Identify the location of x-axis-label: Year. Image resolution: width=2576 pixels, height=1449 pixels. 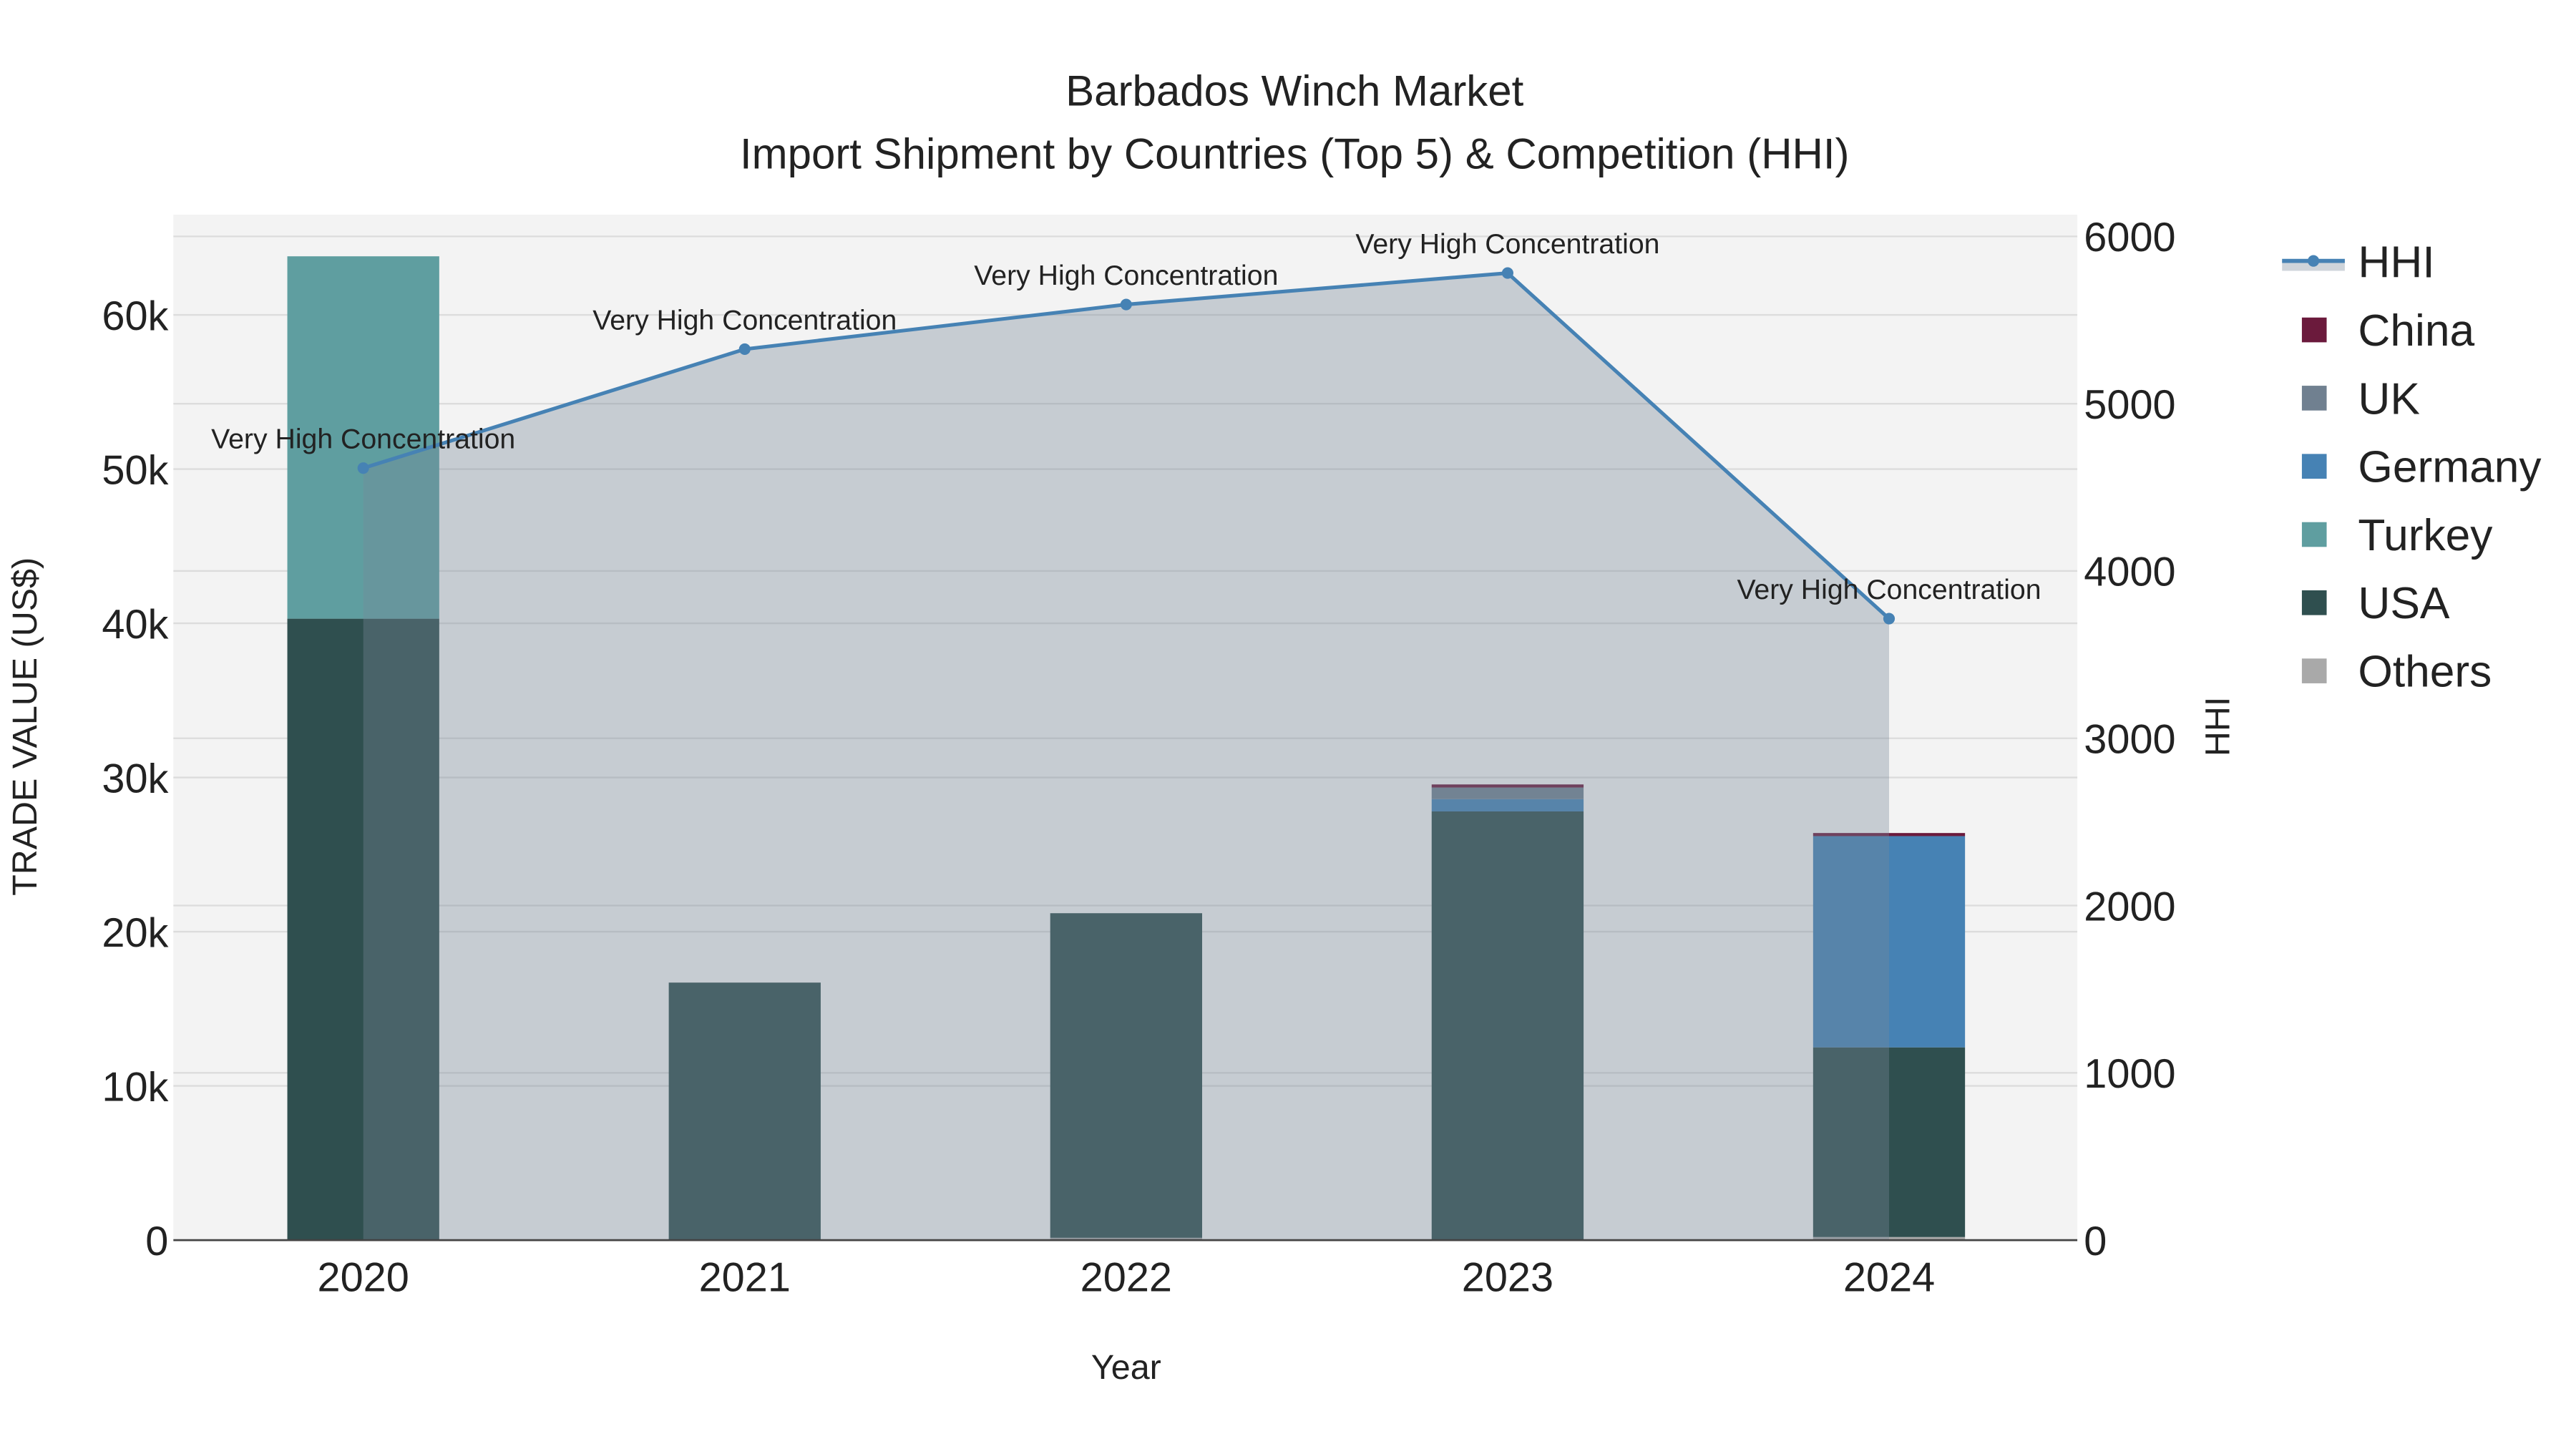
(1126, 1367).